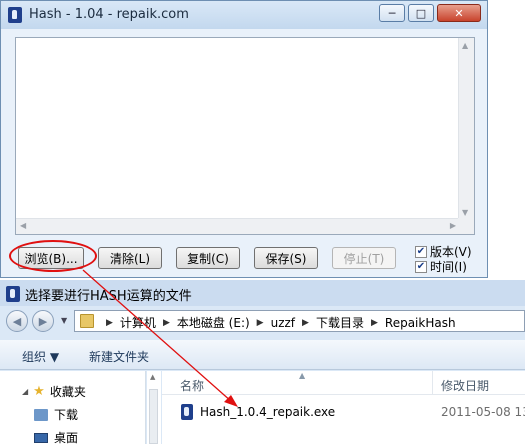 The height and width of the screenshot is (446, 525). Describe the element at coordinates (160, 338) in the screenshot. I see `annotation-arrow` at that location.